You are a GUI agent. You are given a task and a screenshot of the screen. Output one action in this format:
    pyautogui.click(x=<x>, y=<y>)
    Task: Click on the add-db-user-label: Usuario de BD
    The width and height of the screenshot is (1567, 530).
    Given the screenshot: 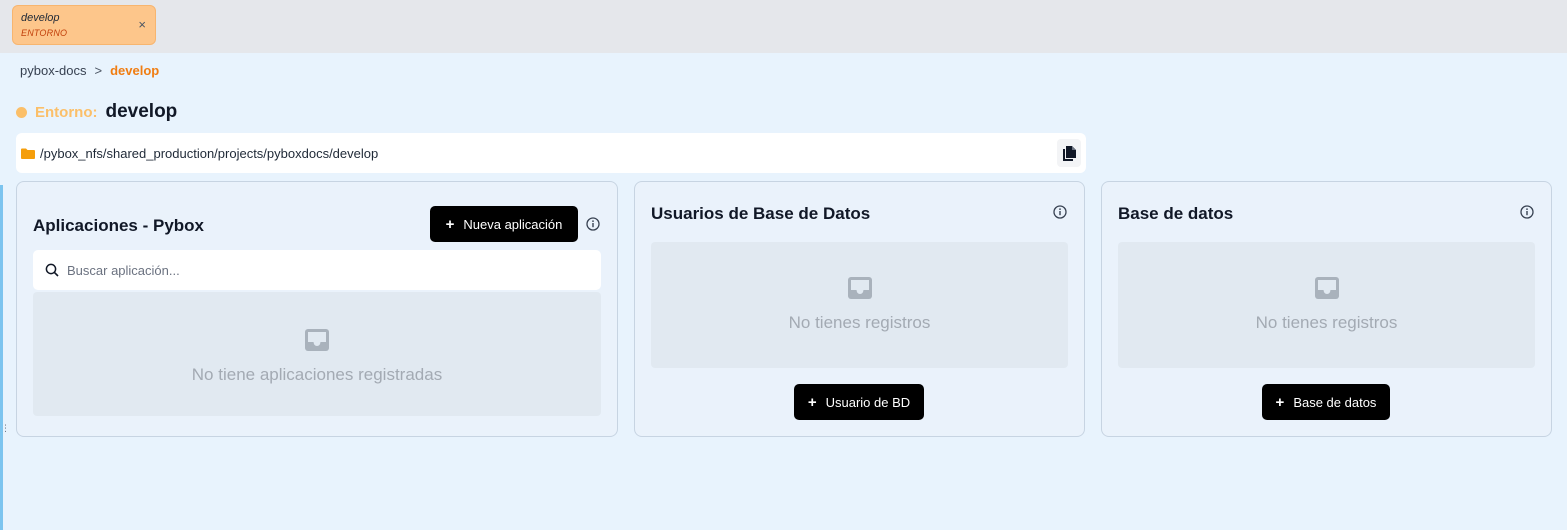 What is the action you would take?
    pyautogui.click(x=868, y=402)
    